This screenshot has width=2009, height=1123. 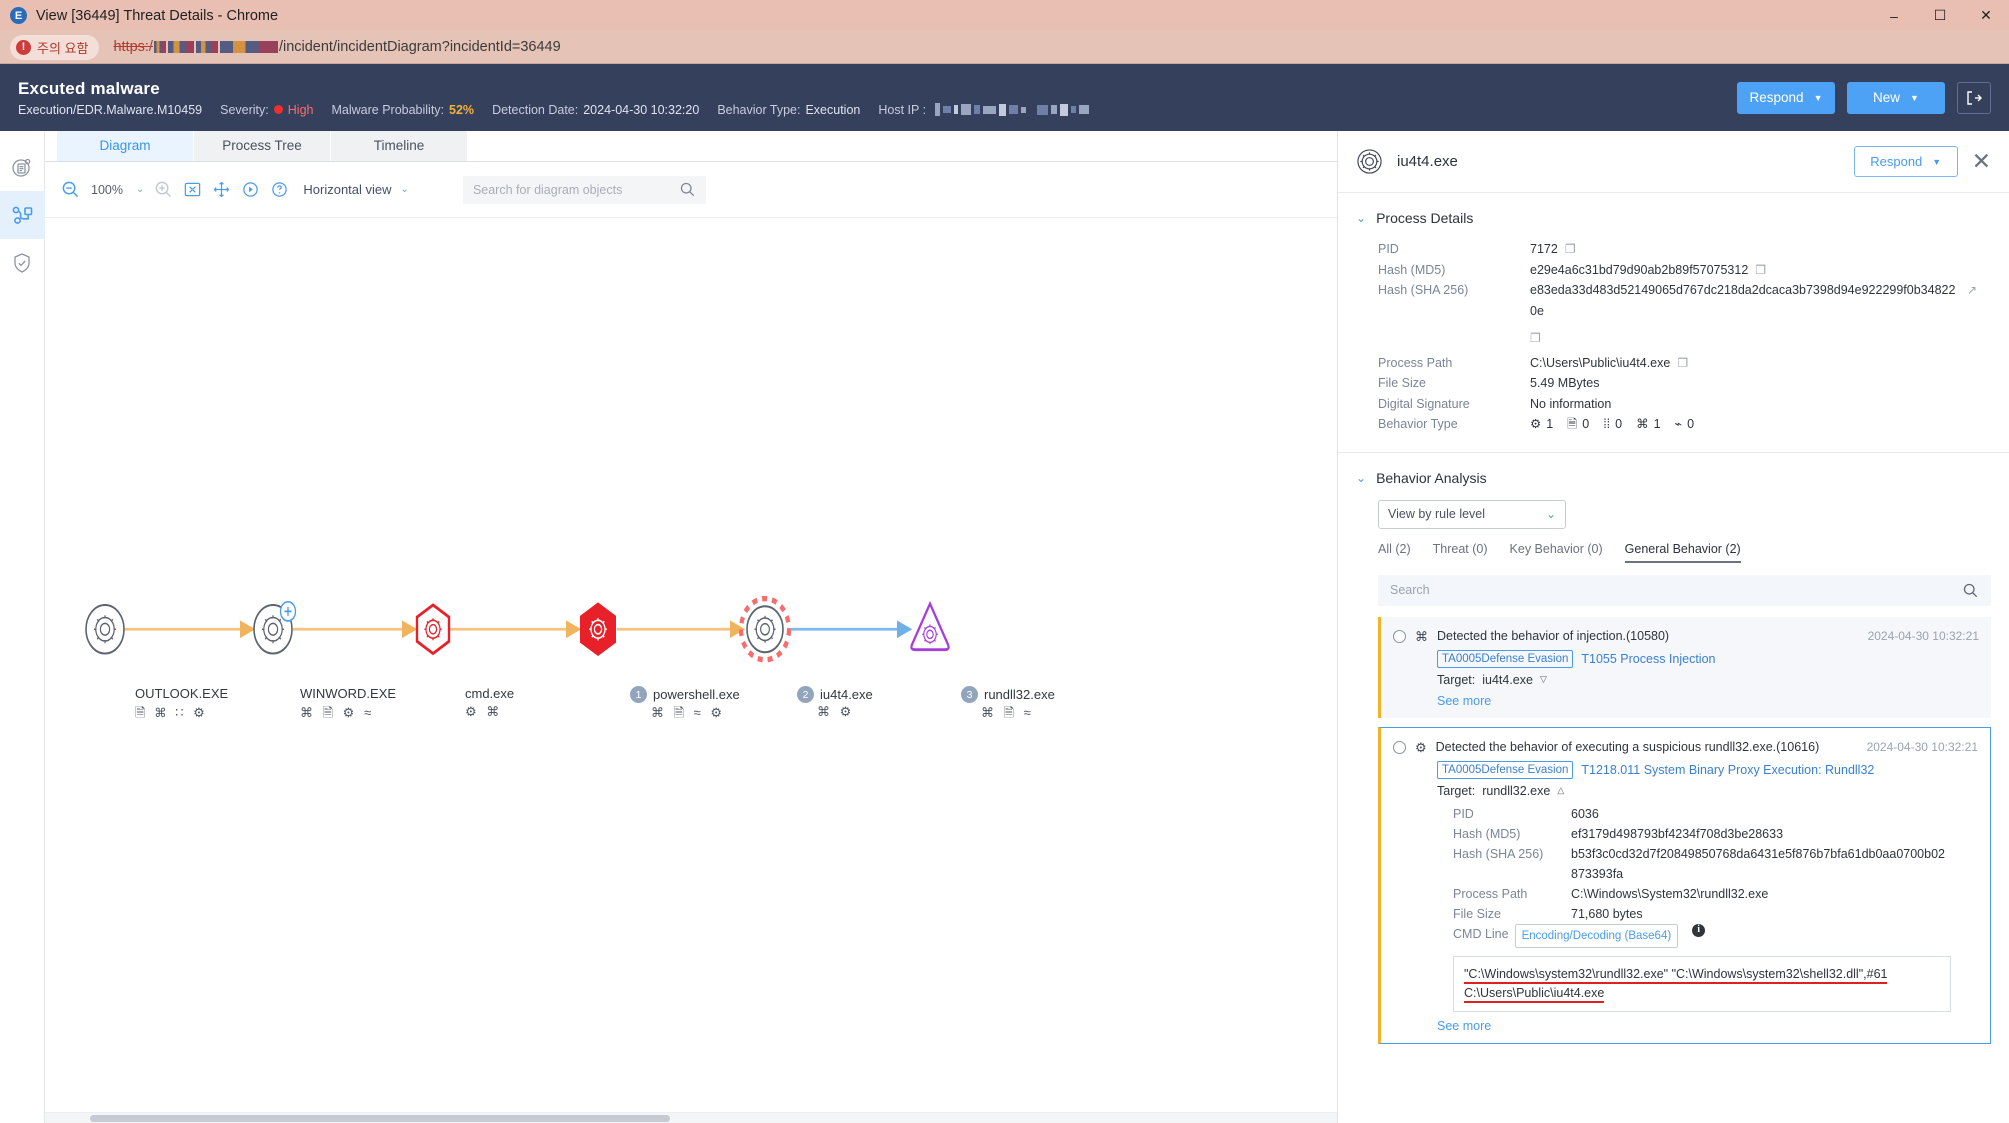 What do you see at coordinates (157, 15) in the screenshot?
I see `window-title: View [36449] Threat Details - Chrome` at bounding box center [157, 15].